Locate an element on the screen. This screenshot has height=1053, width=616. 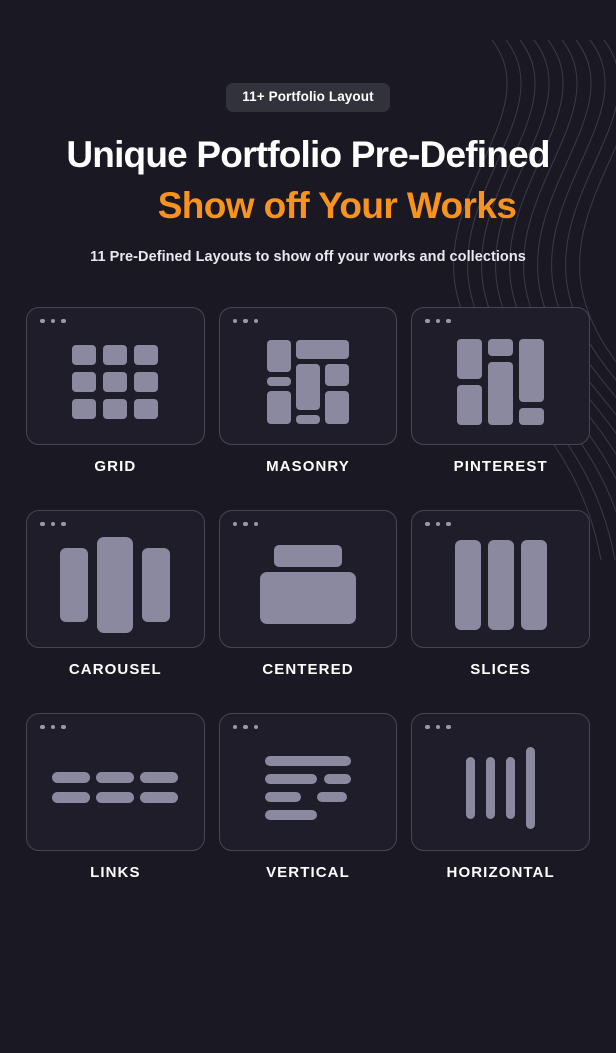
slices-layout-icon is located at coordinates (500, 584).